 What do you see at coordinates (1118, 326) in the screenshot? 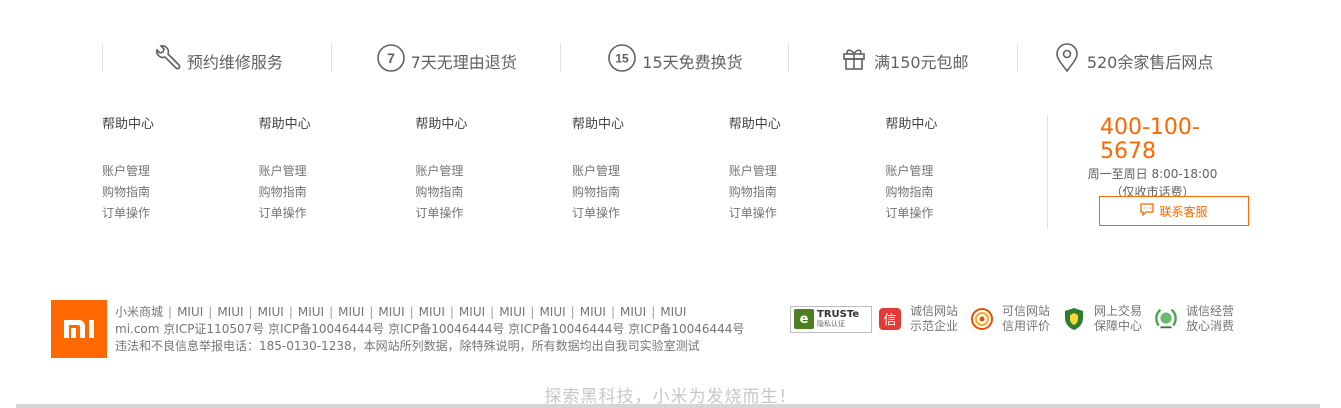
I see `badge-line2: 保障中心` at bounding box center [1118, 326].